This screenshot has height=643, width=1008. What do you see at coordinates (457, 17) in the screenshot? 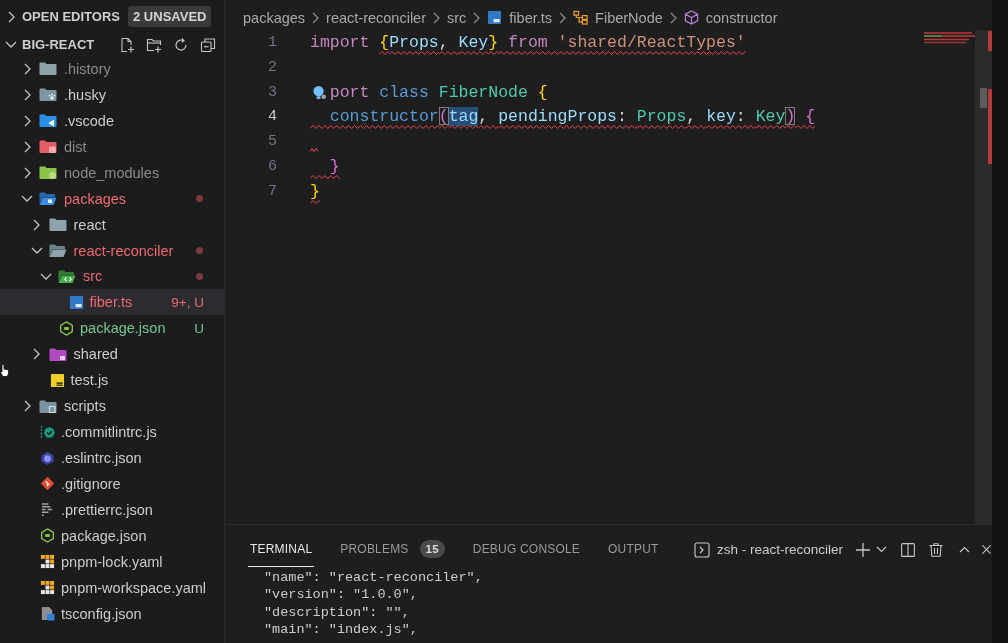
I see `breadcrumb-item: src` at bounding box center [457, 17].